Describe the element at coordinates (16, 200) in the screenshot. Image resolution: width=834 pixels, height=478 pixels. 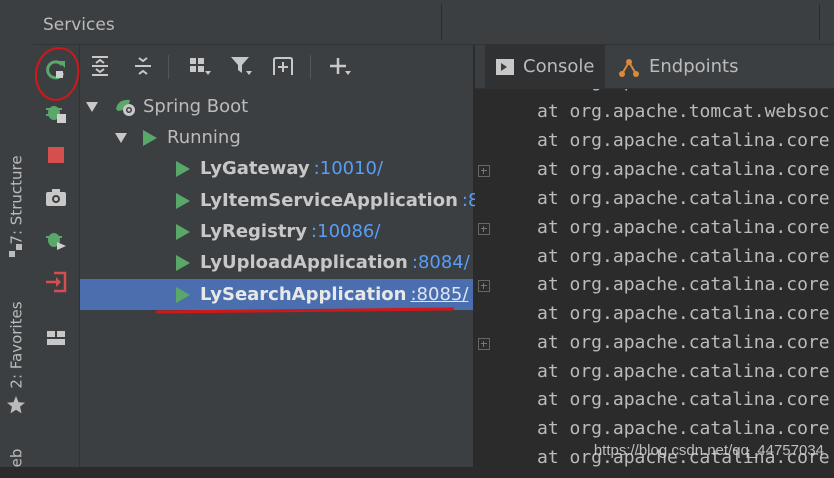
I see `structure-tab-label: 7: Structure` at that location.